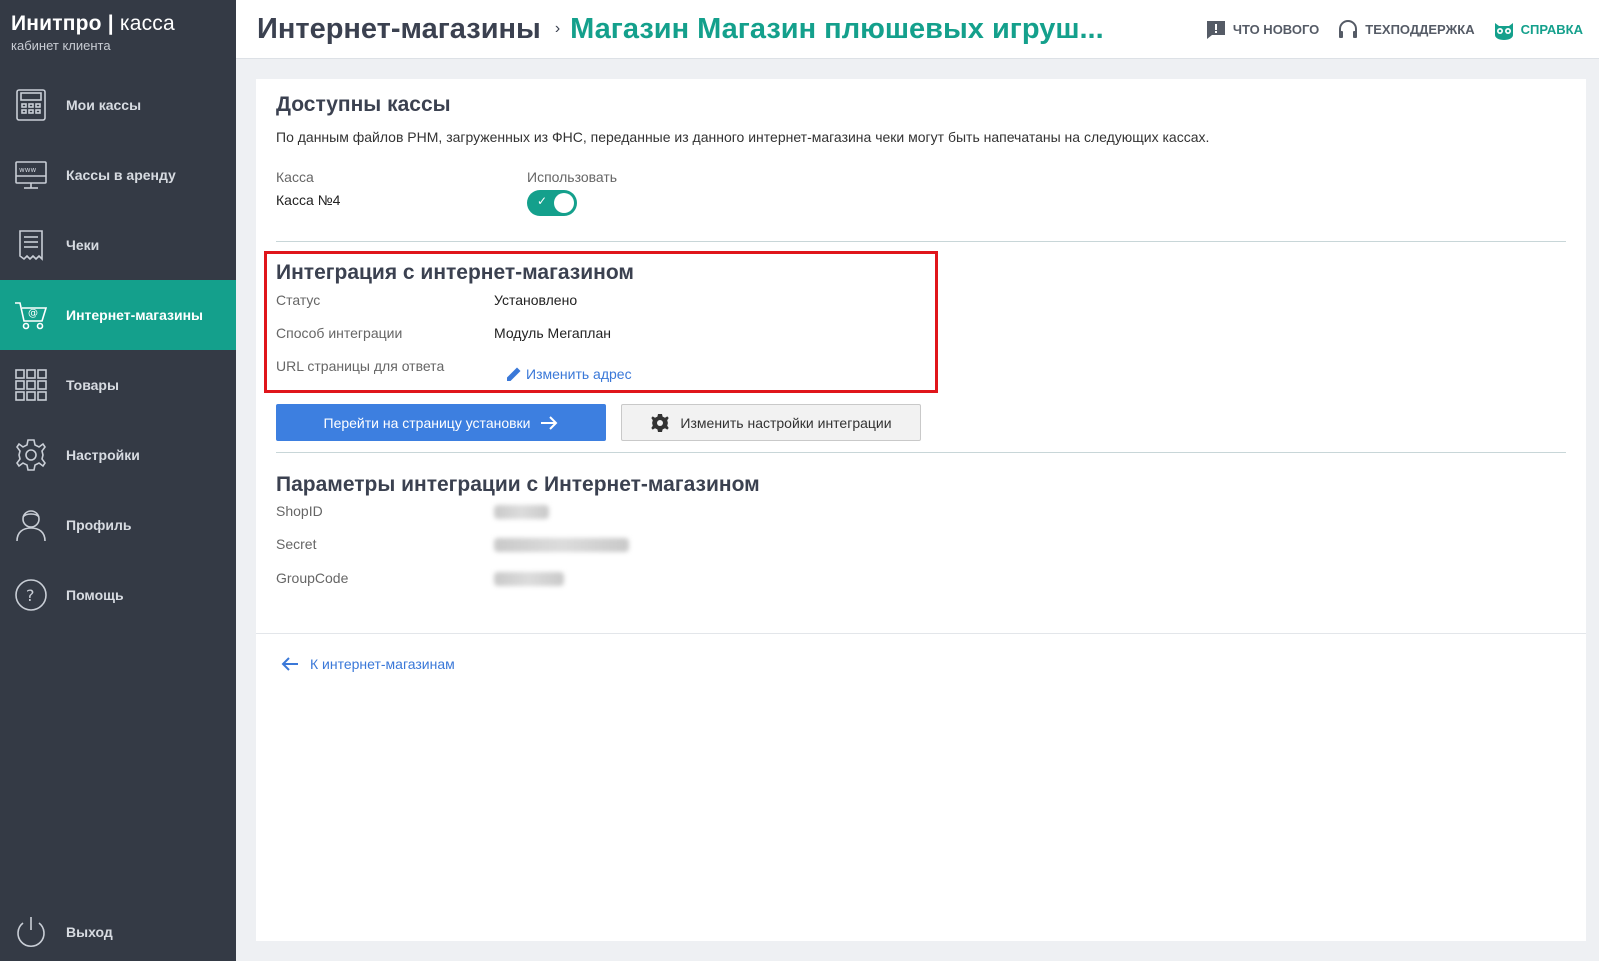  I want to click on help-icon: ?, so click(31, 595).